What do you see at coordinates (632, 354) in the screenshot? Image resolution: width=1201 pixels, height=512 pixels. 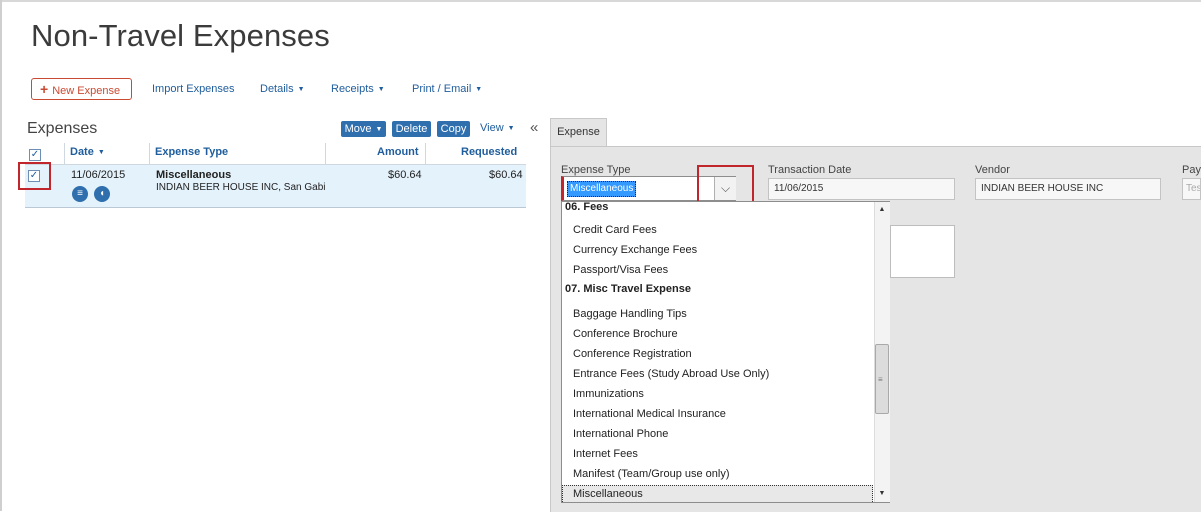 I see `dropdown-option: Conference Registration` at bounding box center [632, 354].